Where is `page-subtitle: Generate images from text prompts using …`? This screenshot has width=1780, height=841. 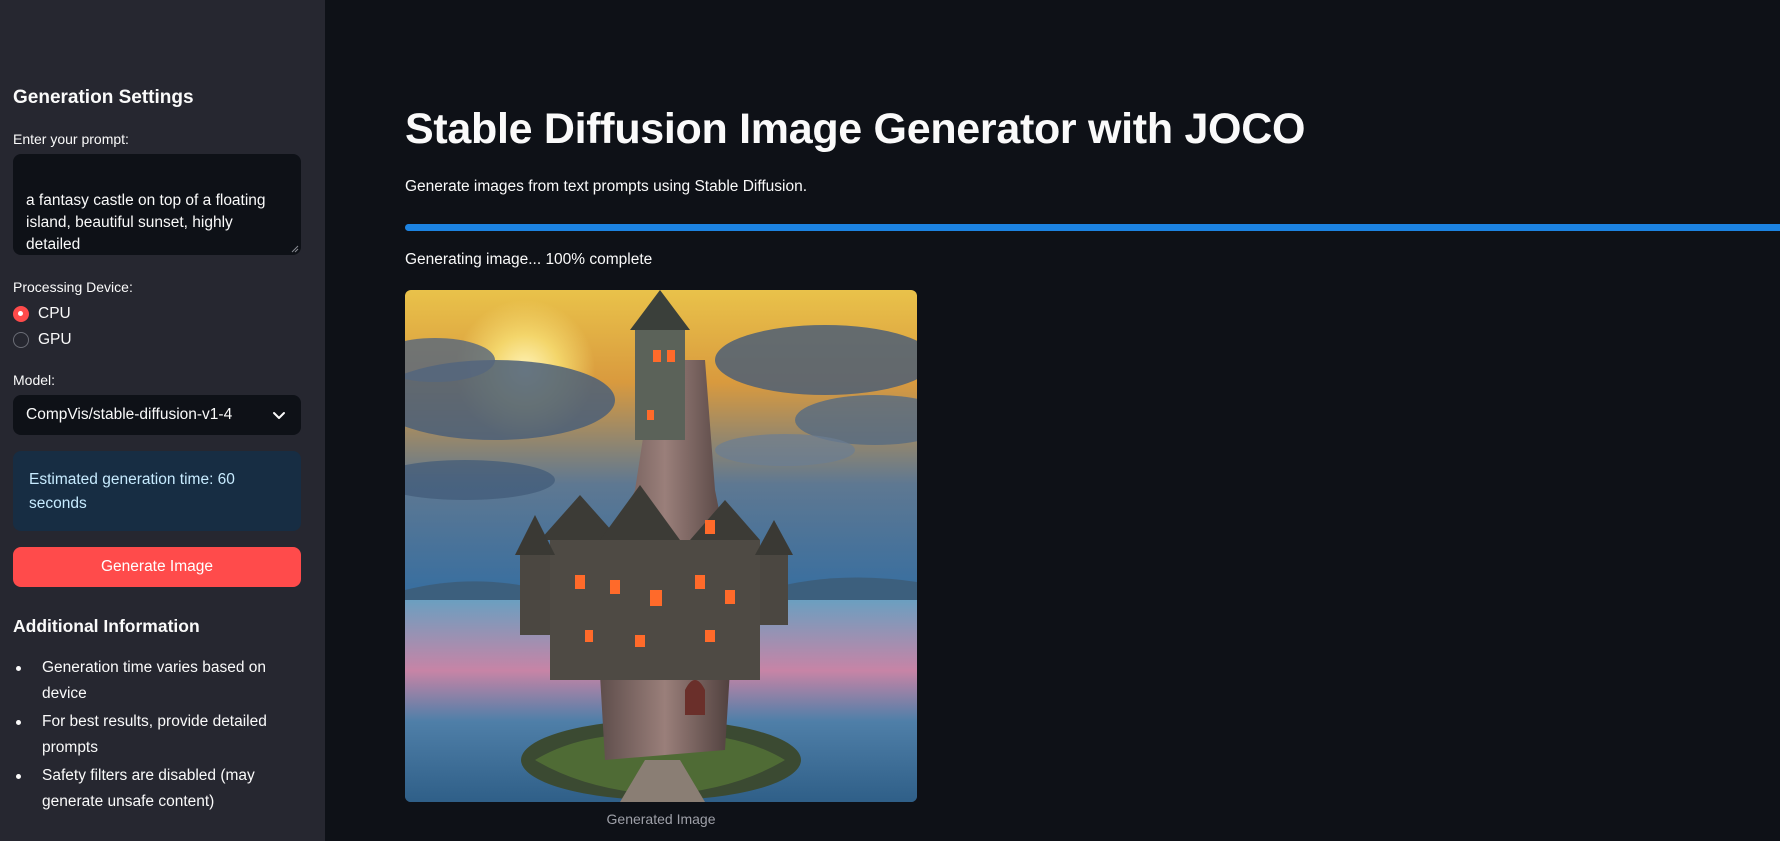 page-subtitle: Generate images from text prompts using … is located at coordinates (606, 186).